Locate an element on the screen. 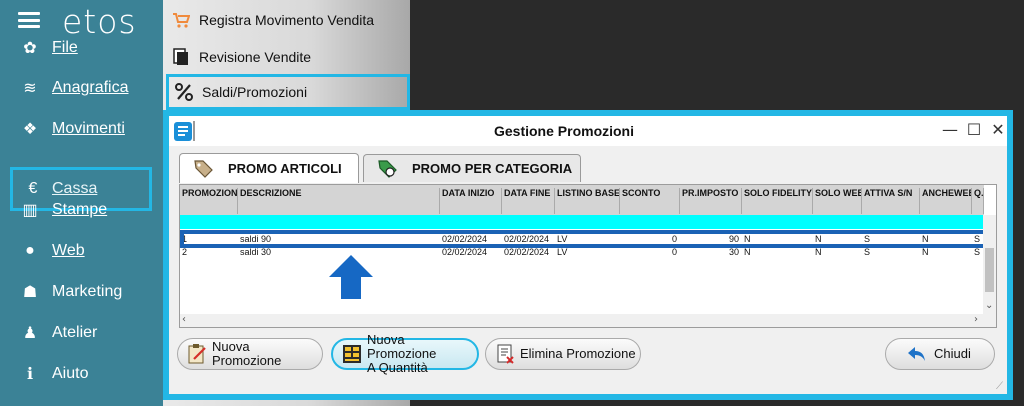 This screenshot has width=1024, height=406. scroll-right-icon: › is located at coordinates (976, 319).